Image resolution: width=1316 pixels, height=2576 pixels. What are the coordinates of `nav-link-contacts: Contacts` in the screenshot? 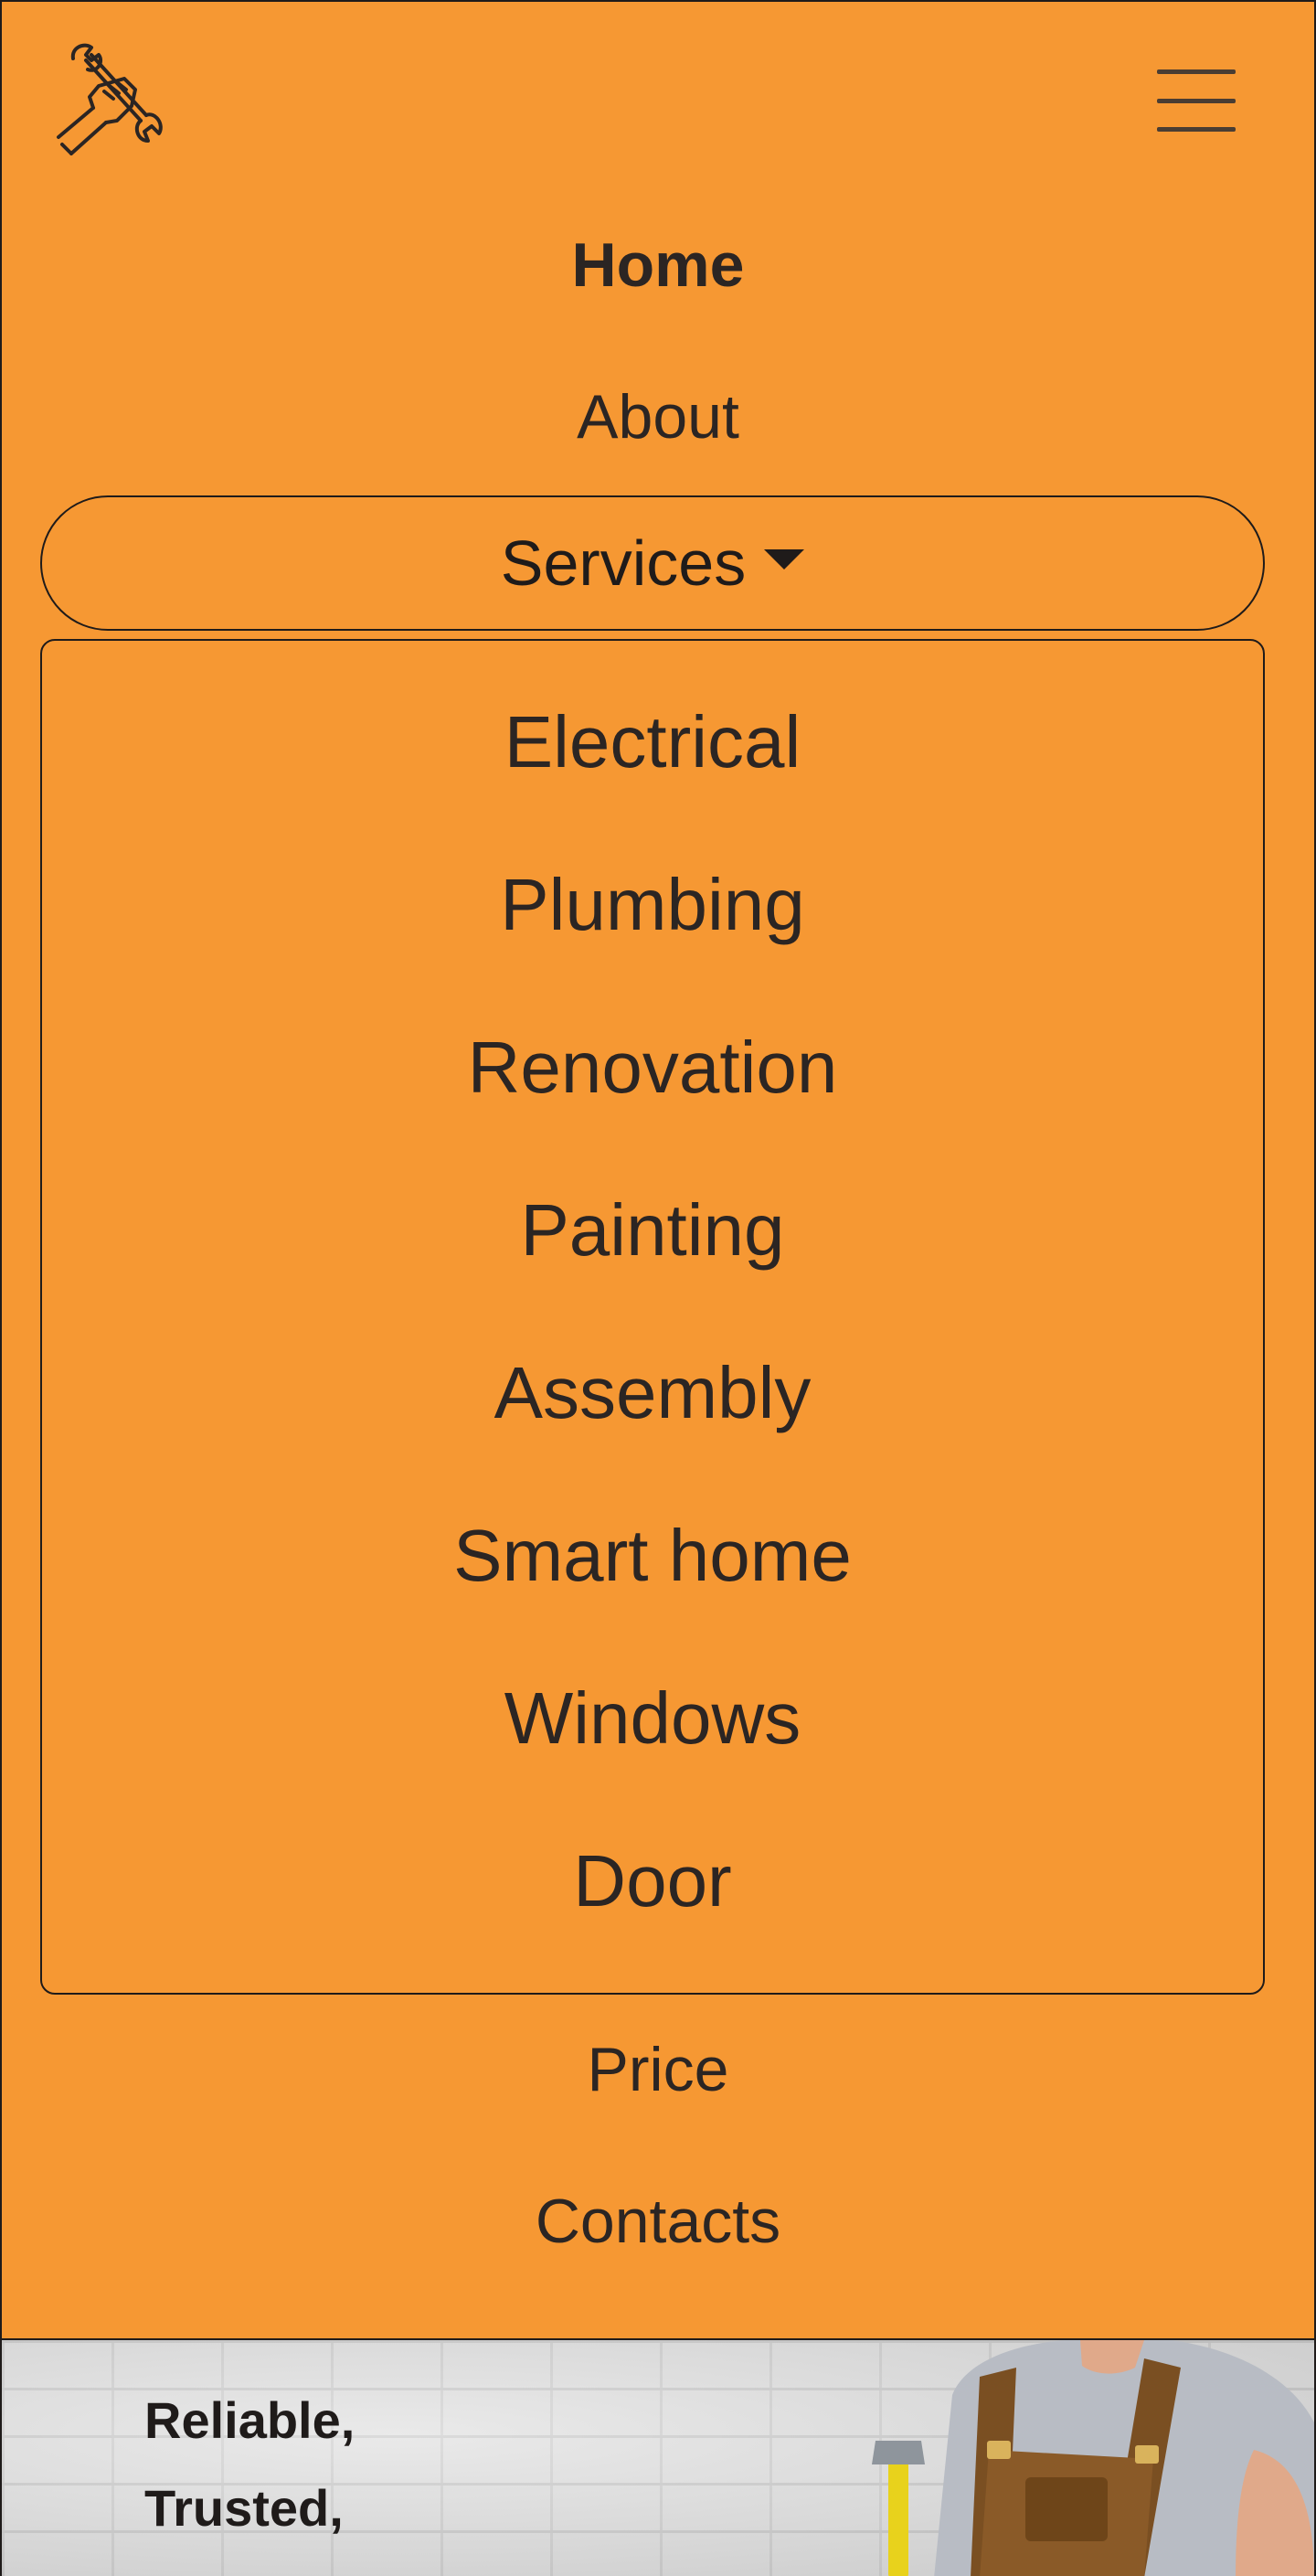 It's located at (658, 2221).